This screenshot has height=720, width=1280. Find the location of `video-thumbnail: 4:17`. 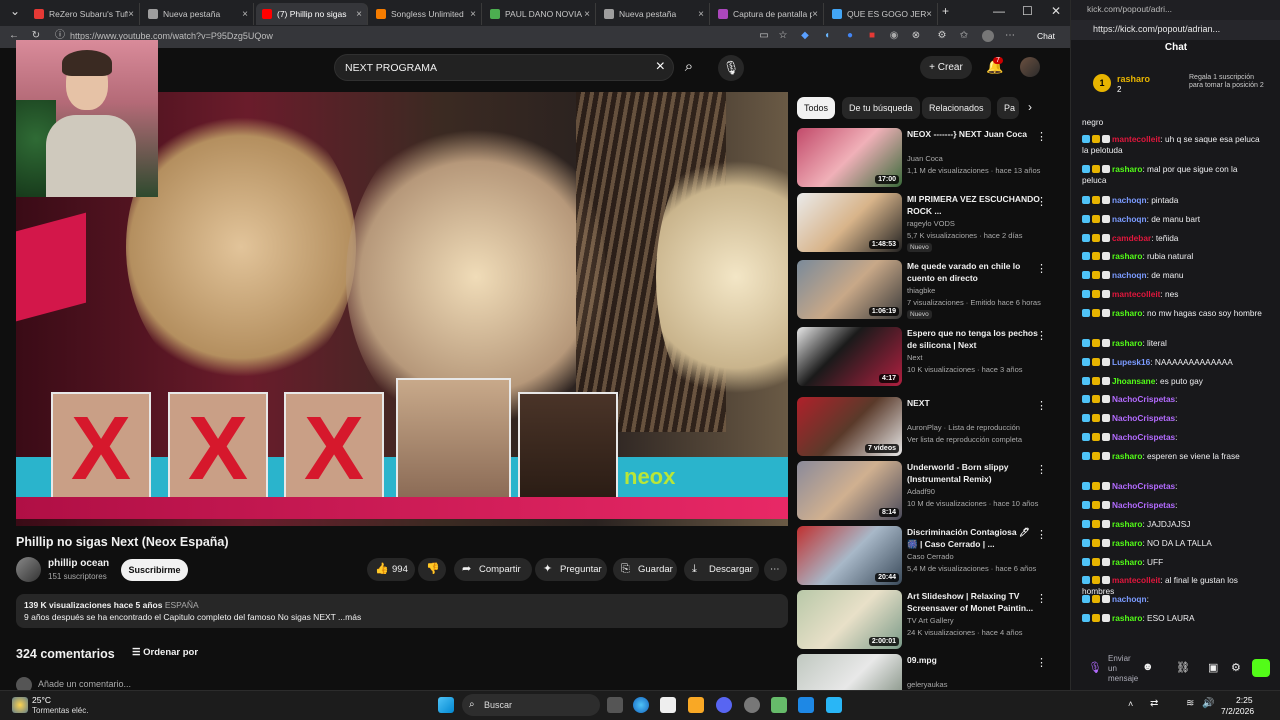

video-thumbnail: 4:17 is located at coordinates (849, 356).